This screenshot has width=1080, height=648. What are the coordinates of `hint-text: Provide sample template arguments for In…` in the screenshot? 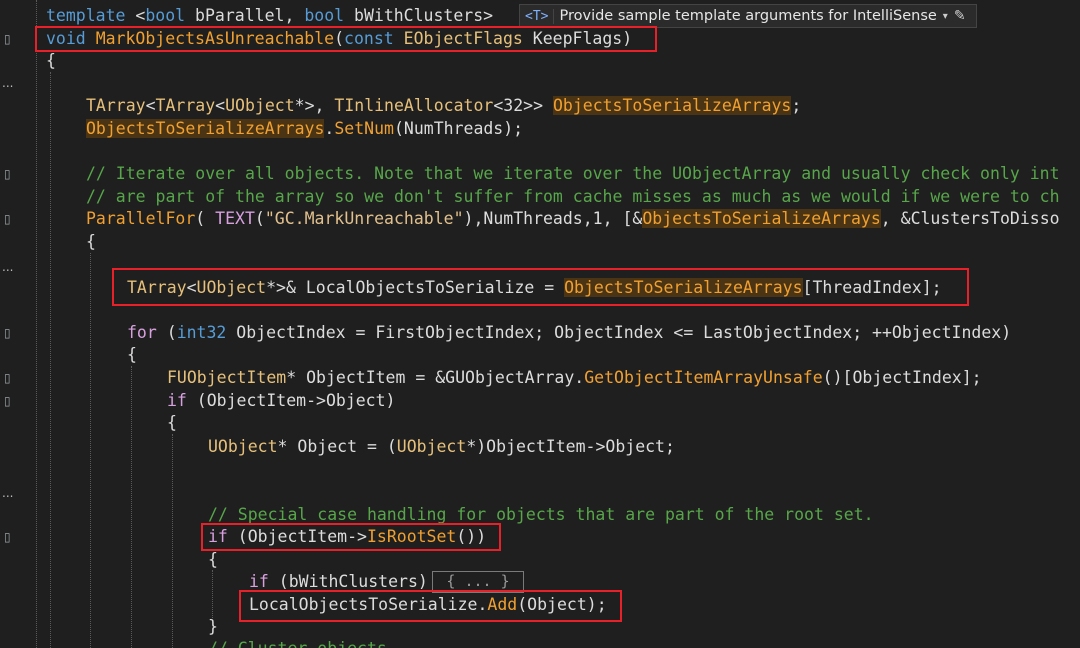 It's located at (748, 16).